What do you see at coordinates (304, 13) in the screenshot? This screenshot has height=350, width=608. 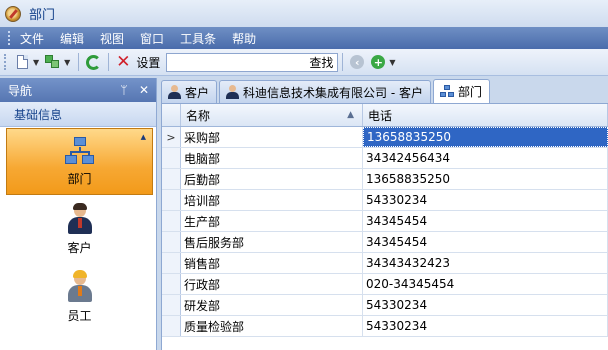 I see `title-bar: 部门` at bounding box center [304, 13].